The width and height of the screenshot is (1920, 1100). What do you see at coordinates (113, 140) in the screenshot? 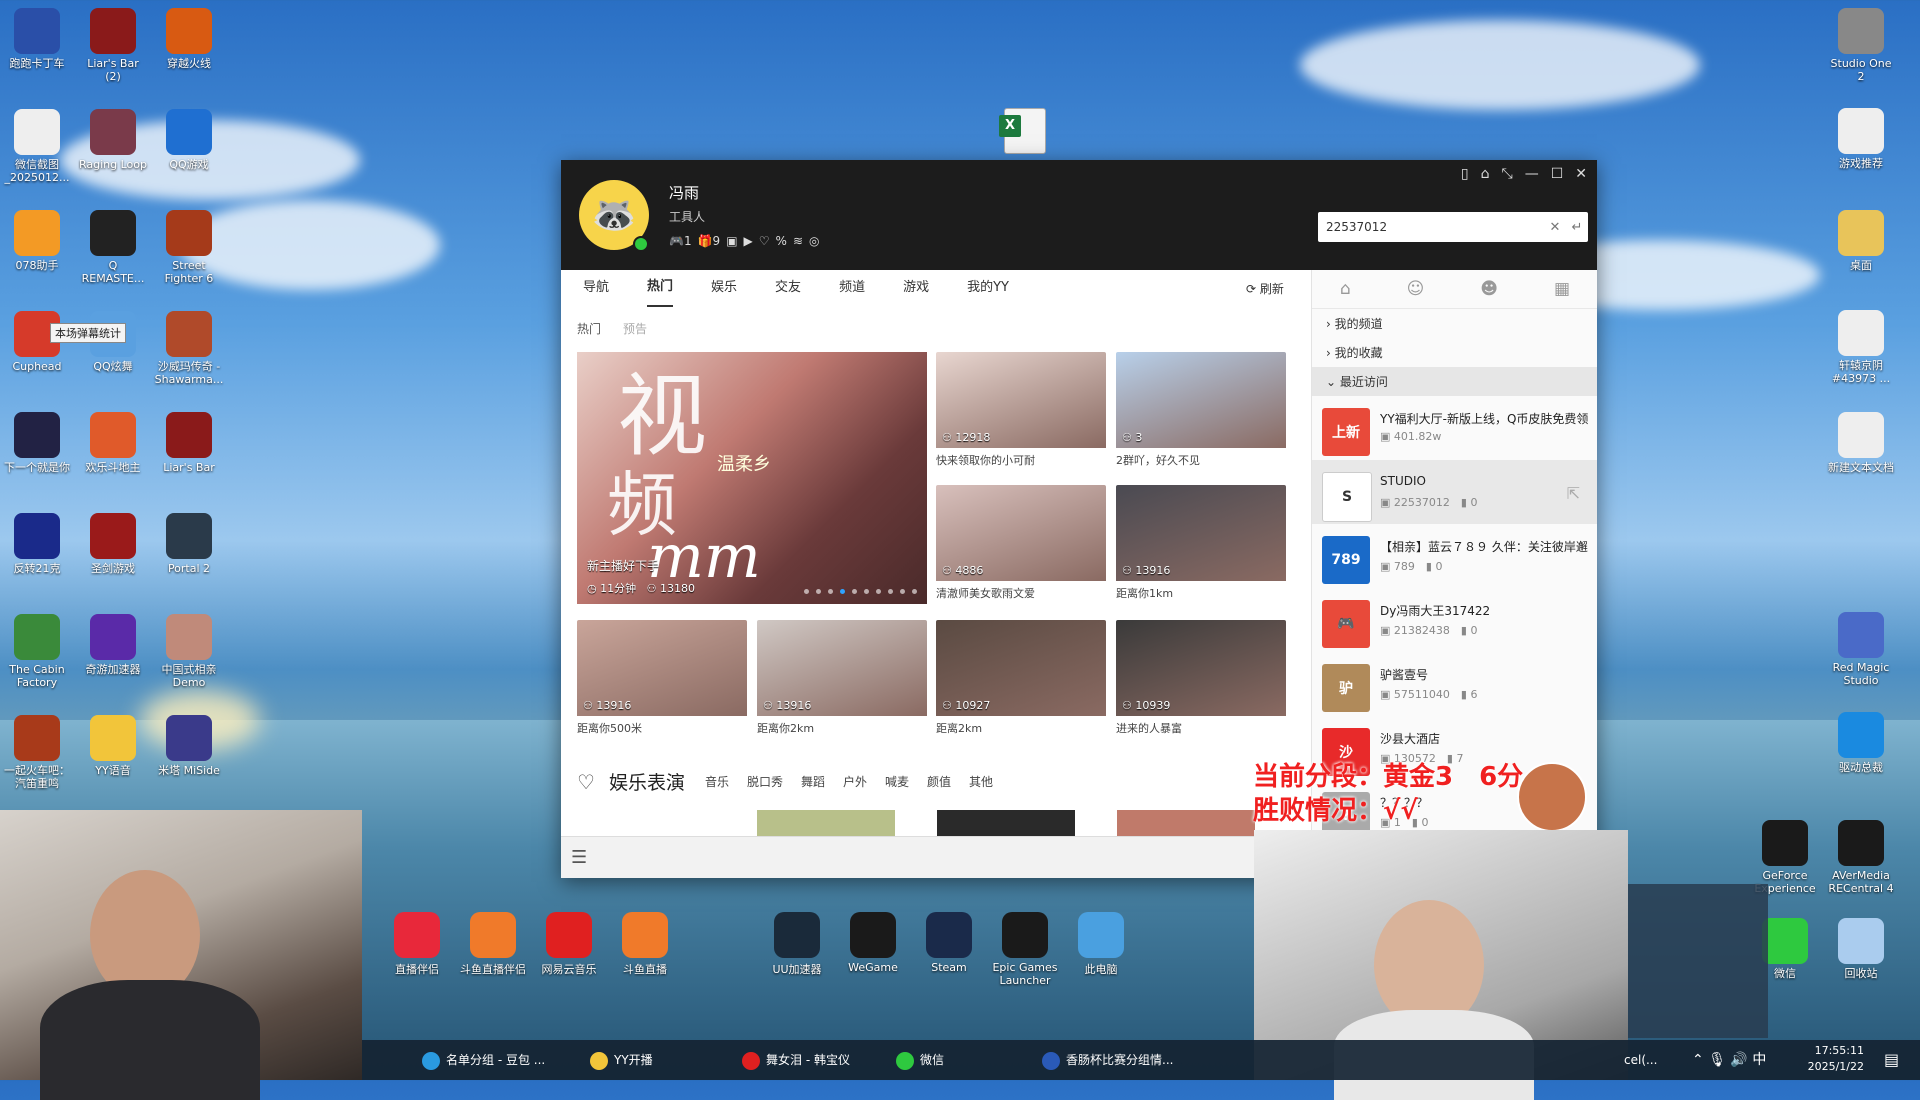
I see `desktop-icon: Raging Loop` at bounding box center [113, 140].